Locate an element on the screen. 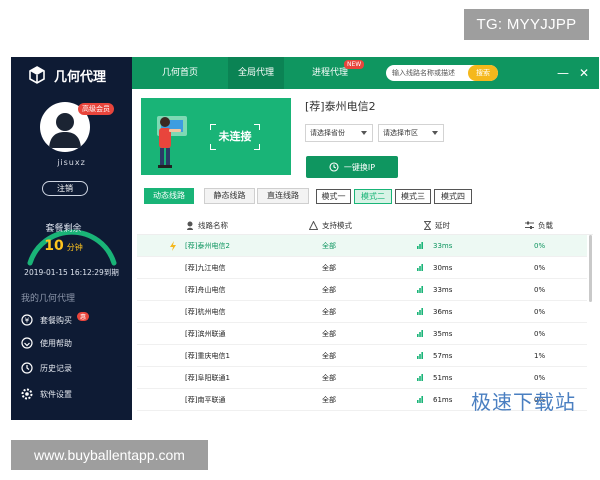 This screenshot has width=600, height=480. province-select: 请选择省份 is located at coordinates (339, 133).